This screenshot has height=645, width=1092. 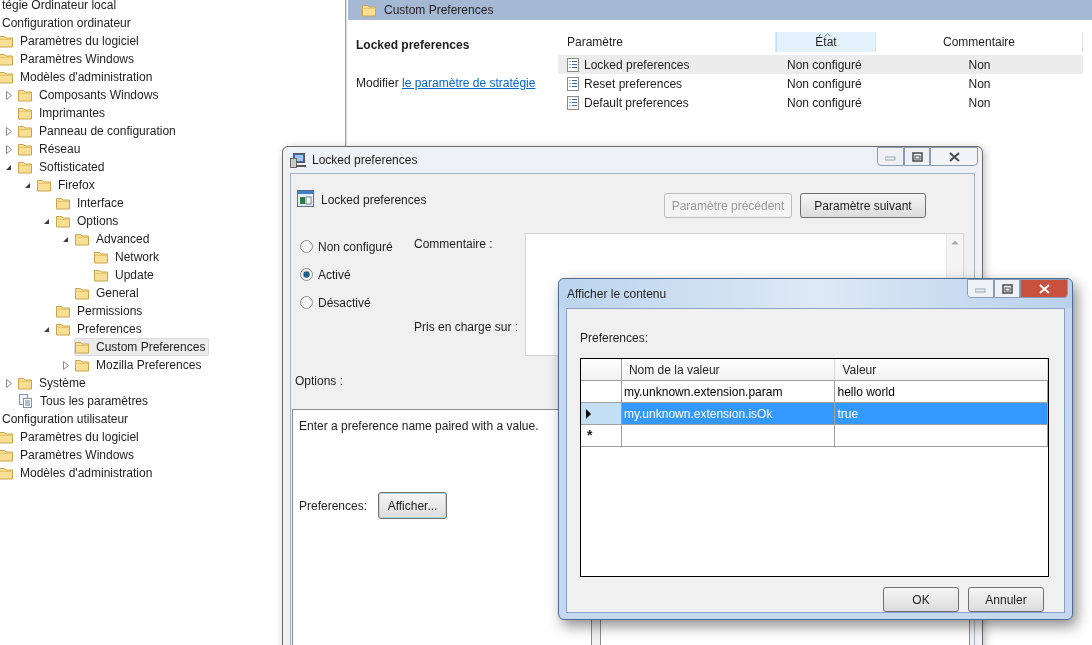 I want to click on cell-text: Locked preferences, so click(x=637, y=65).